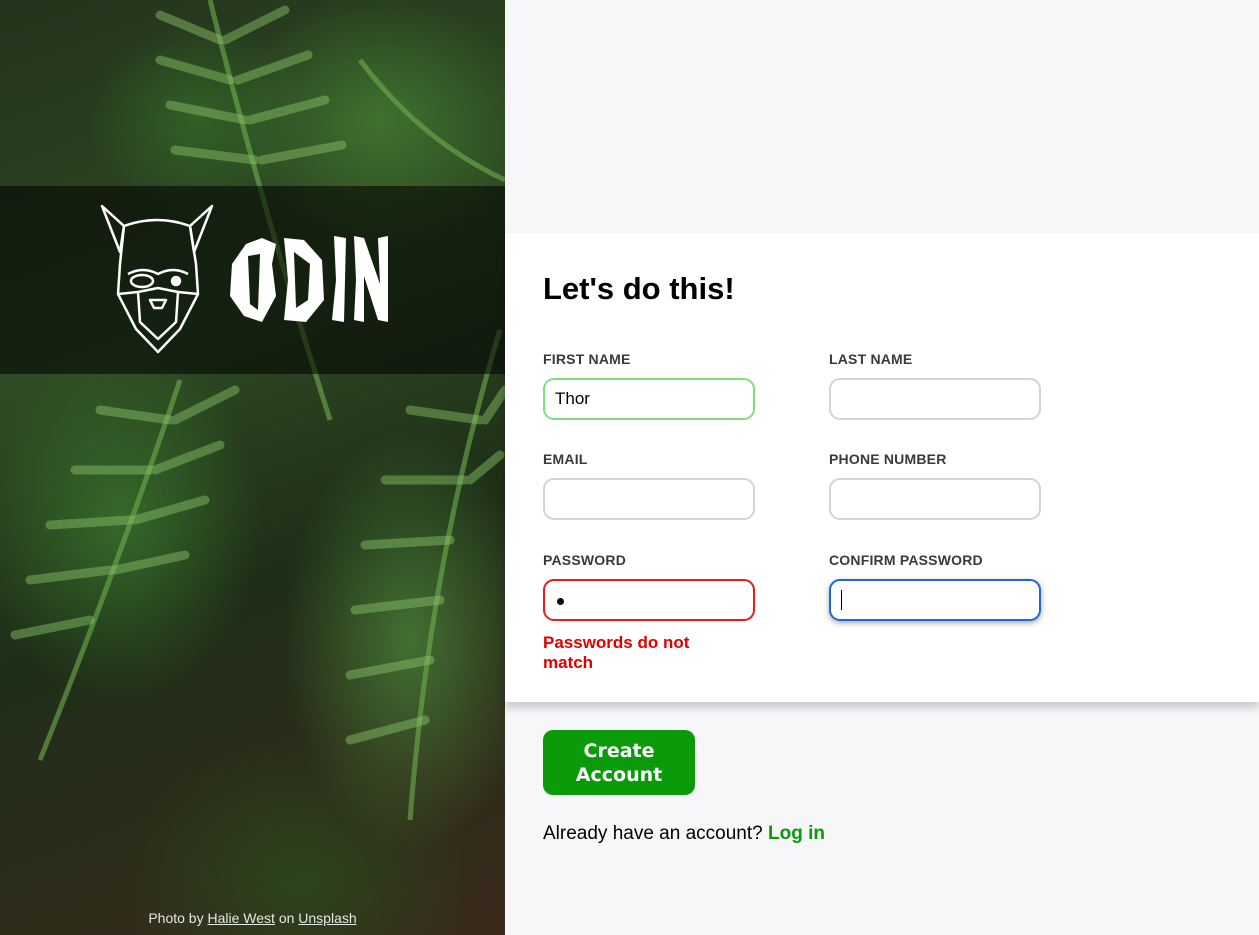 The height and width of the screenshot is (935, 1259). What do you see at coordinates (871, 359) in the screenshot?
I see `last-name-label: LAST NAME` at bounding box center [871, 359].